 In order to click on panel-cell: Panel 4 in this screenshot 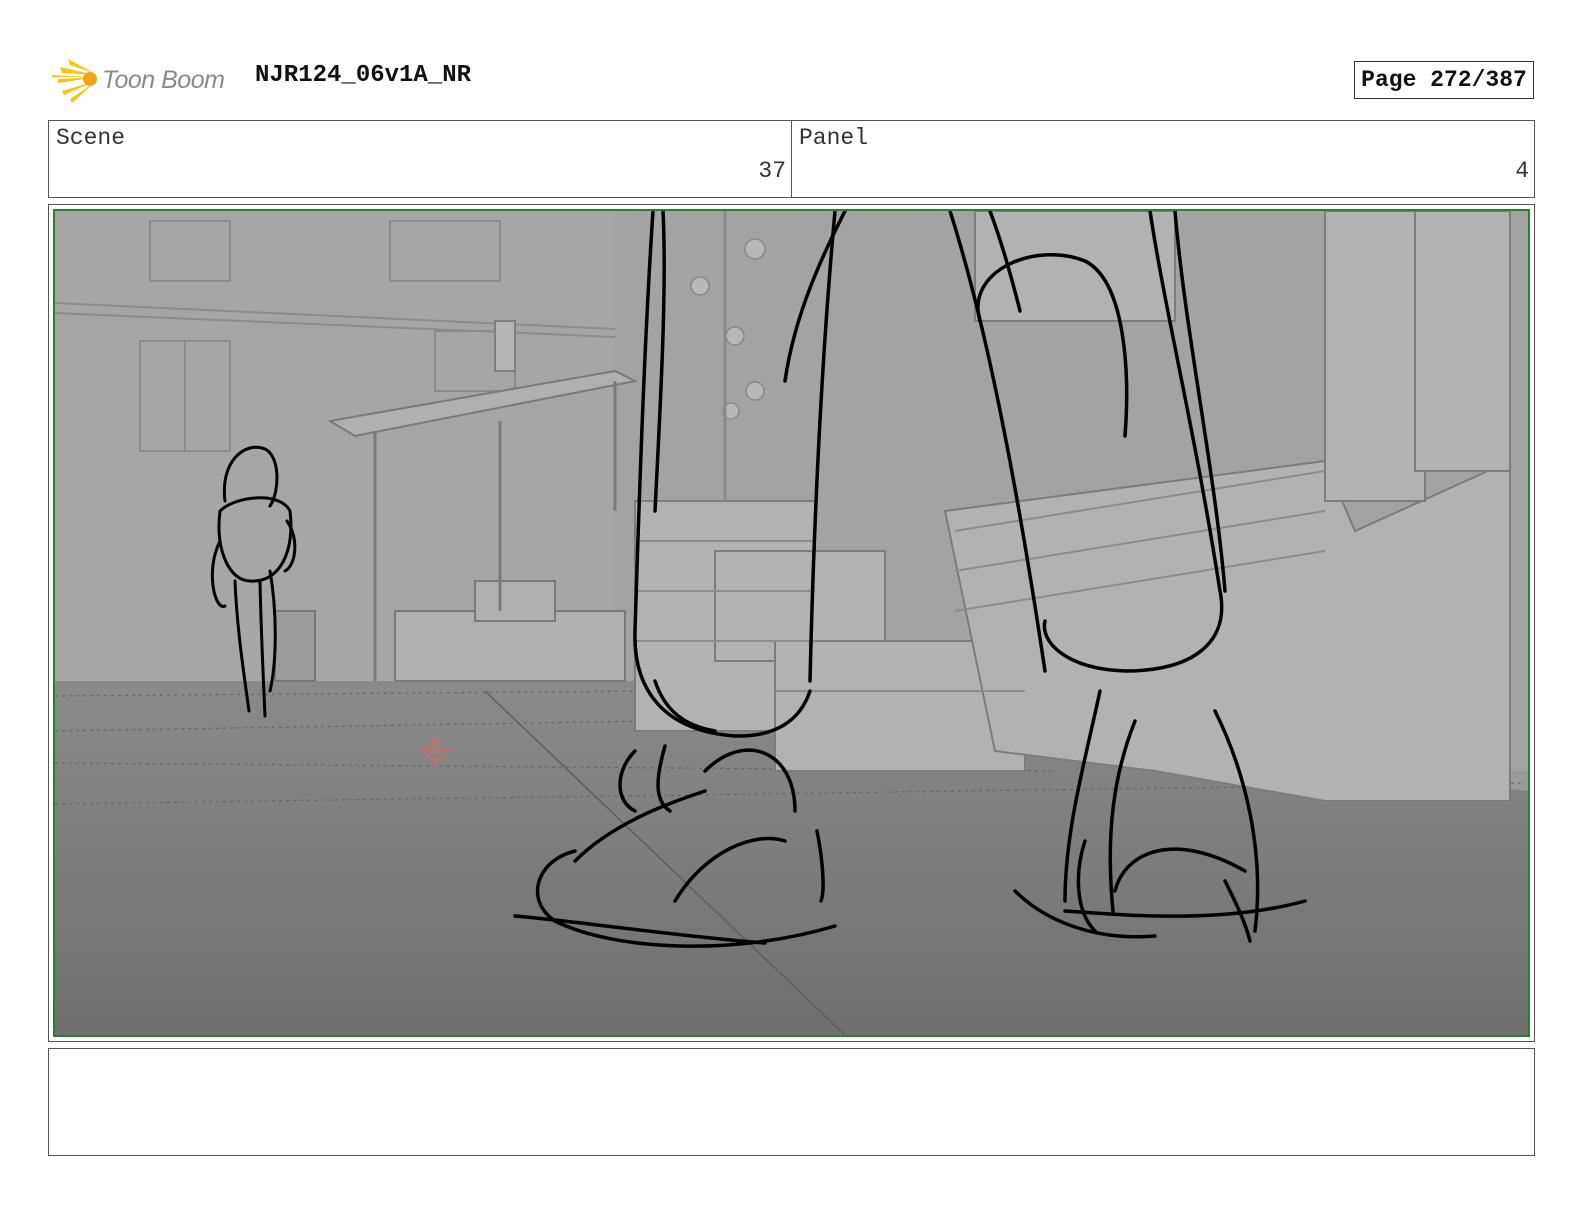, I will do `click(1162, 159)`.